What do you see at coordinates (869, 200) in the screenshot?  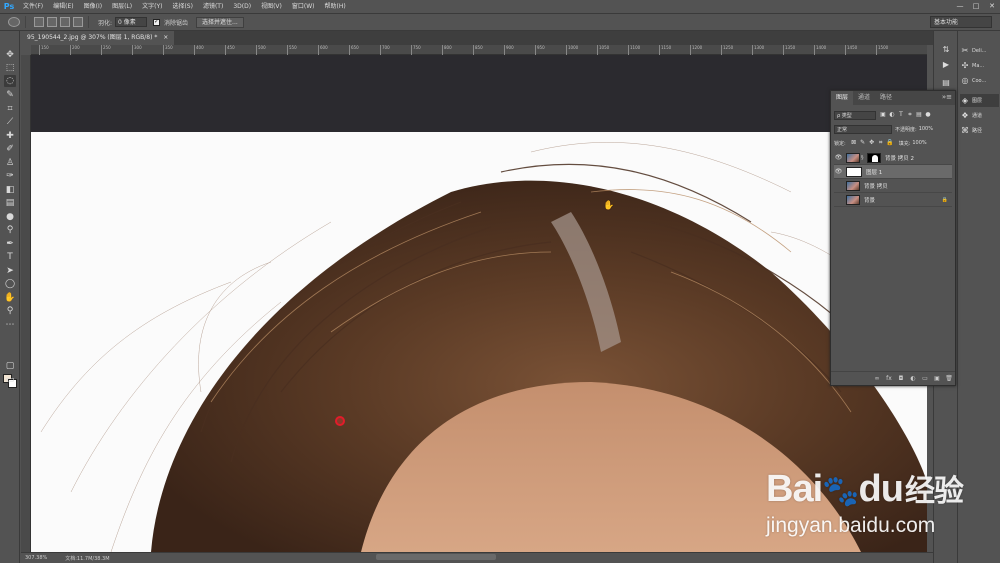 I see `layer-name: 背景` at bounding box center [869, 200].